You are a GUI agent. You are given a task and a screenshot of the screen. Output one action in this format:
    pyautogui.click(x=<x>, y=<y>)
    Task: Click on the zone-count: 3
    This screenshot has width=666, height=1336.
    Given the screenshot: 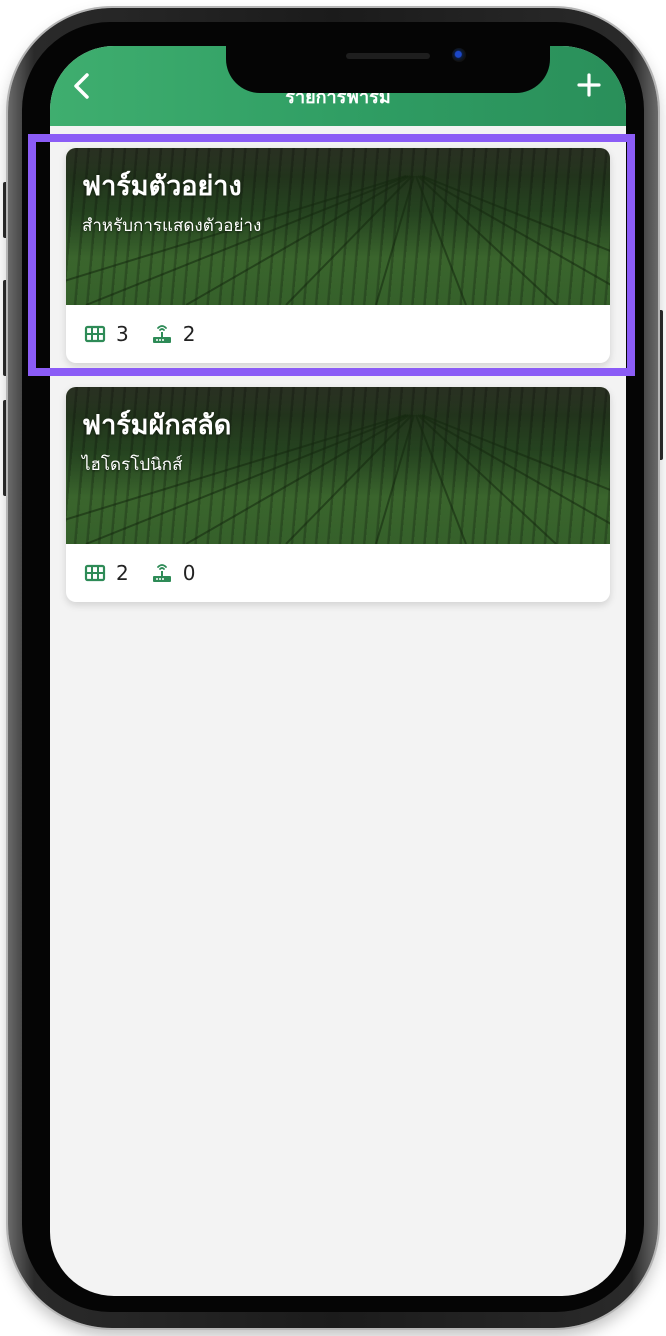 What is the action you would take?
    pyautogui.click(x=106, y=334)
    